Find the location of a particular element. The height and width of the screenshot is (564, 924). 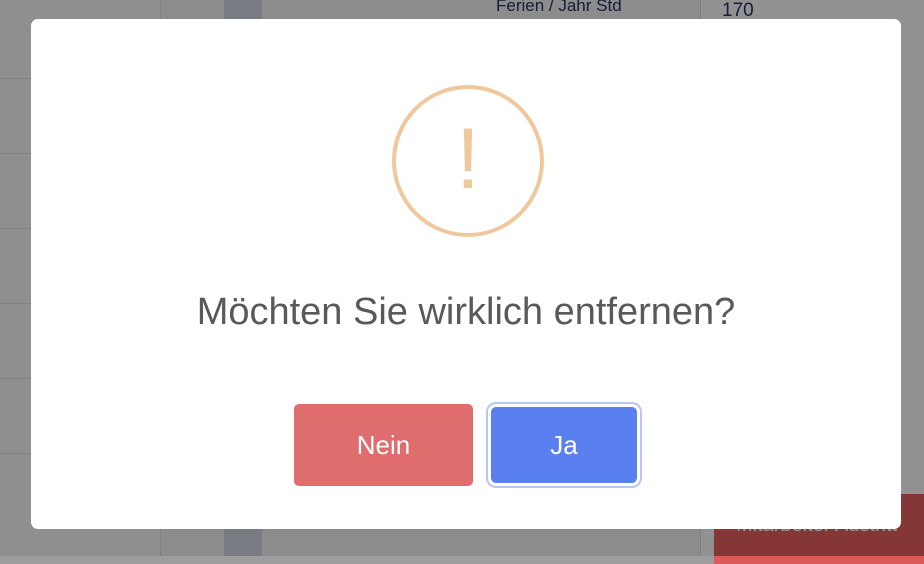

confirm-button: Ja is located at coordinates (564, 445).